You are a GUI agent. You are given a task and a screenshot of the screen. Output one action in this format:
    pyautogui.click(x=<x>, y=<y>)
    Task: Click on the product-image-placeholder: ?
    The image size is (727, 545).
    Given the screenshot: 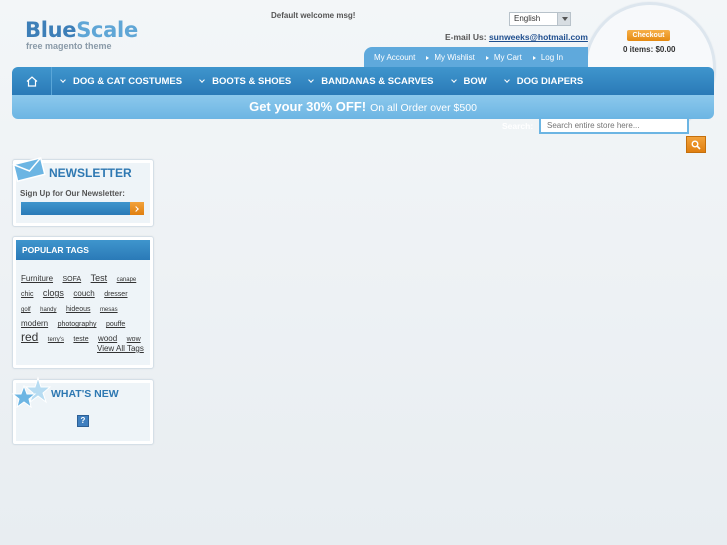 What is the action you would take?
    pyautogui.click(x=83, y=421)
    